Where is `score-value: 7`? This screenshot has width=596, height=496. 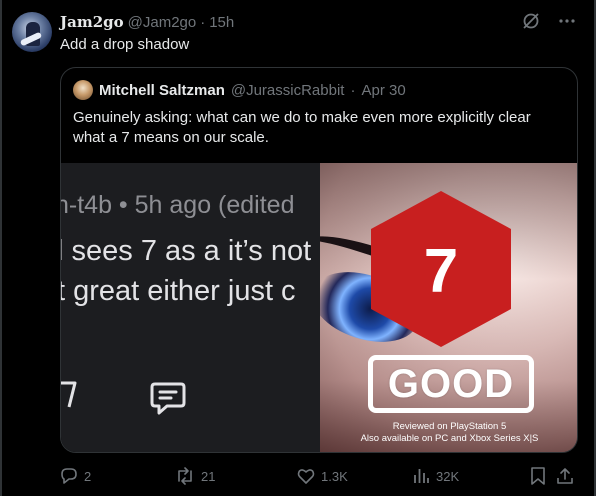 score-value: 7 is located at coordinates (441, 271).